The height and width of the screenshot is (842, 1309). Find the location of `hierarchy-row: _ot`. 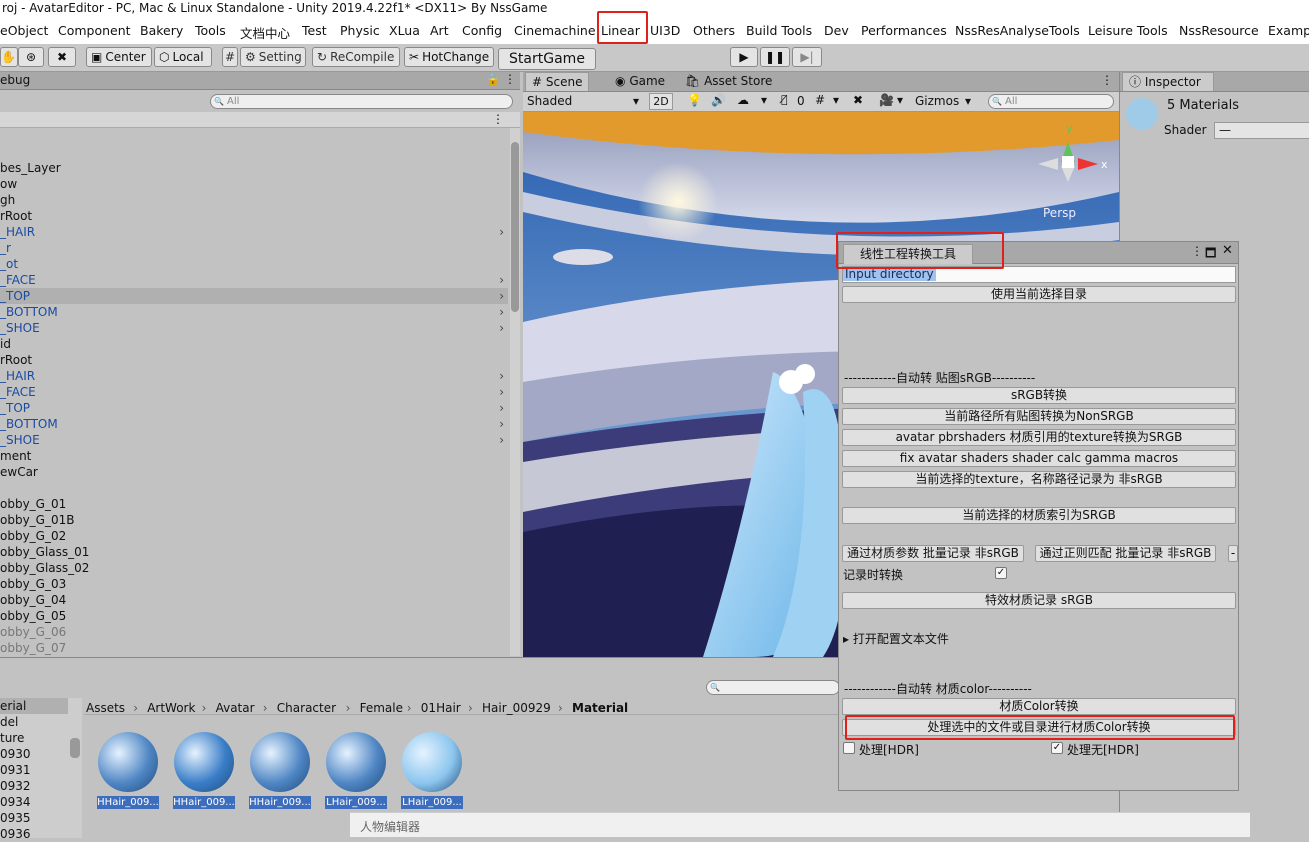

hierarchy-row: _ot is located at coordinates (254, 264).